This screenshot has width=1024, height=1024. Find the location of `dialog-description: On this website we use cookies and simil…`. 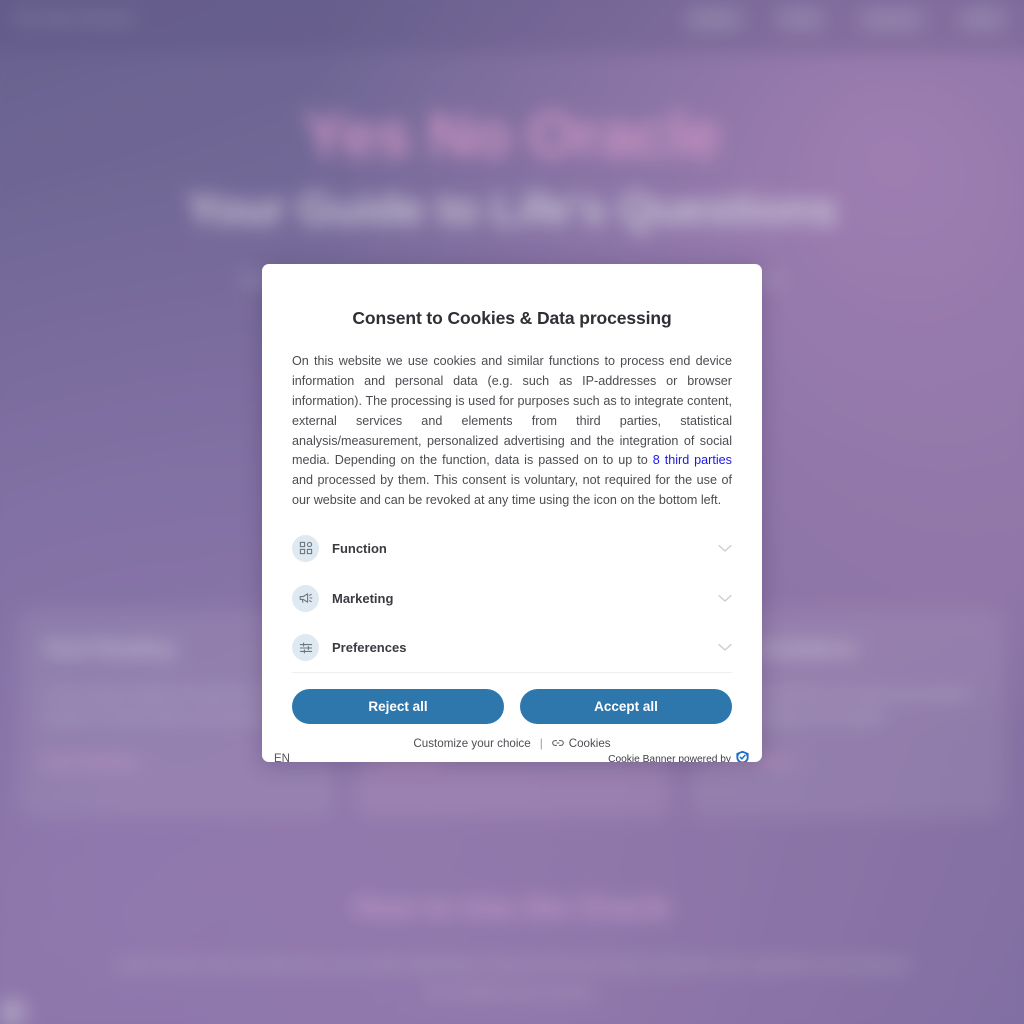

dialog-description: On this website we use cookies and simil… is located at coordinates (512, 431).